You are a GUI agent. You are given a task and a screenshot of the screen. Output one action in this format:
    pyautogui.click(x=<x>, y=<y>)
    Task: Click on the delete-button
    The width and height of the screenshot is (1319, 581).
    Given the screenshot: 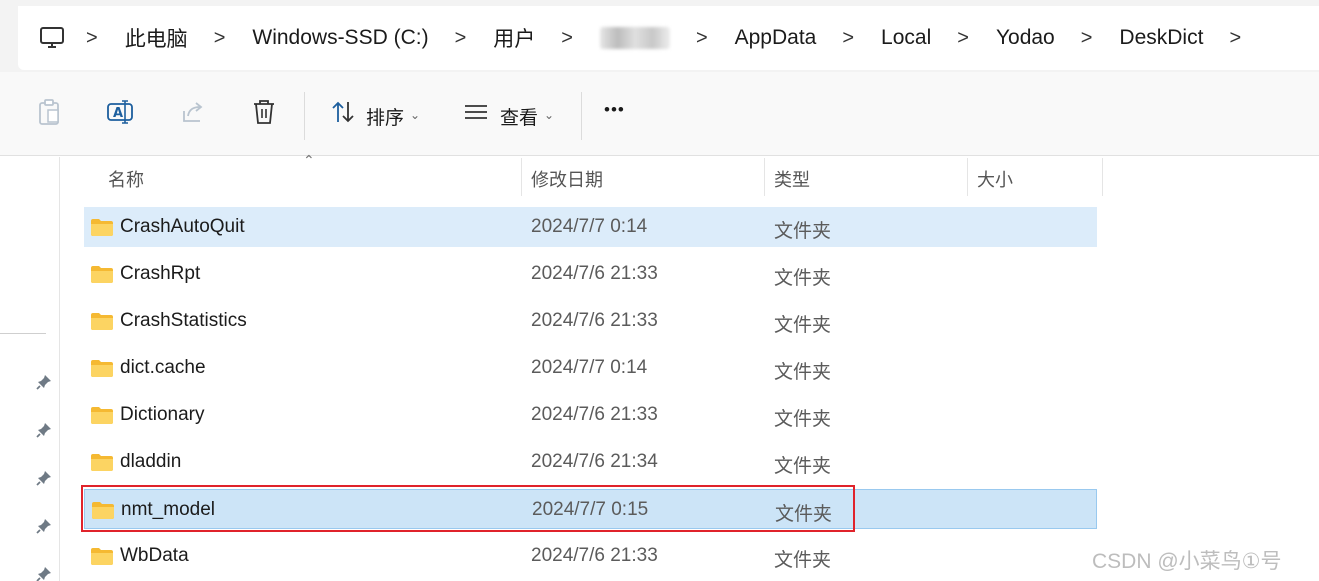 What is the action you would take?
    pyautogui.click(x=264, y=114)
    